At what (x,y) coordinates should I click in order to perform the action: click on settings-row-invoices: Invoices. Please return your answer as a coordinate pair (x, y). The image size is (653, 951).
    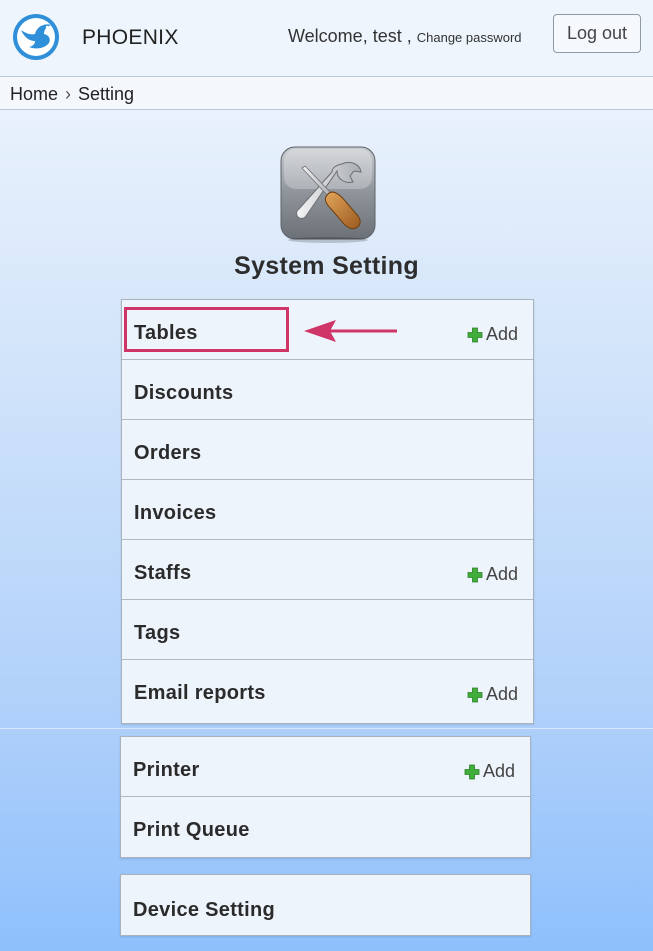
    Looking at the image, I should click on (327, 510).